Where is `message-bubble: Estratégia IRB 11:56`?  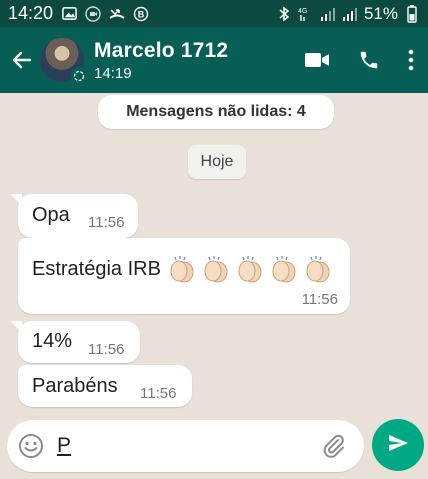
message-bubble: Estratégia IRB 11:56 is located at coordinates (184, 276).